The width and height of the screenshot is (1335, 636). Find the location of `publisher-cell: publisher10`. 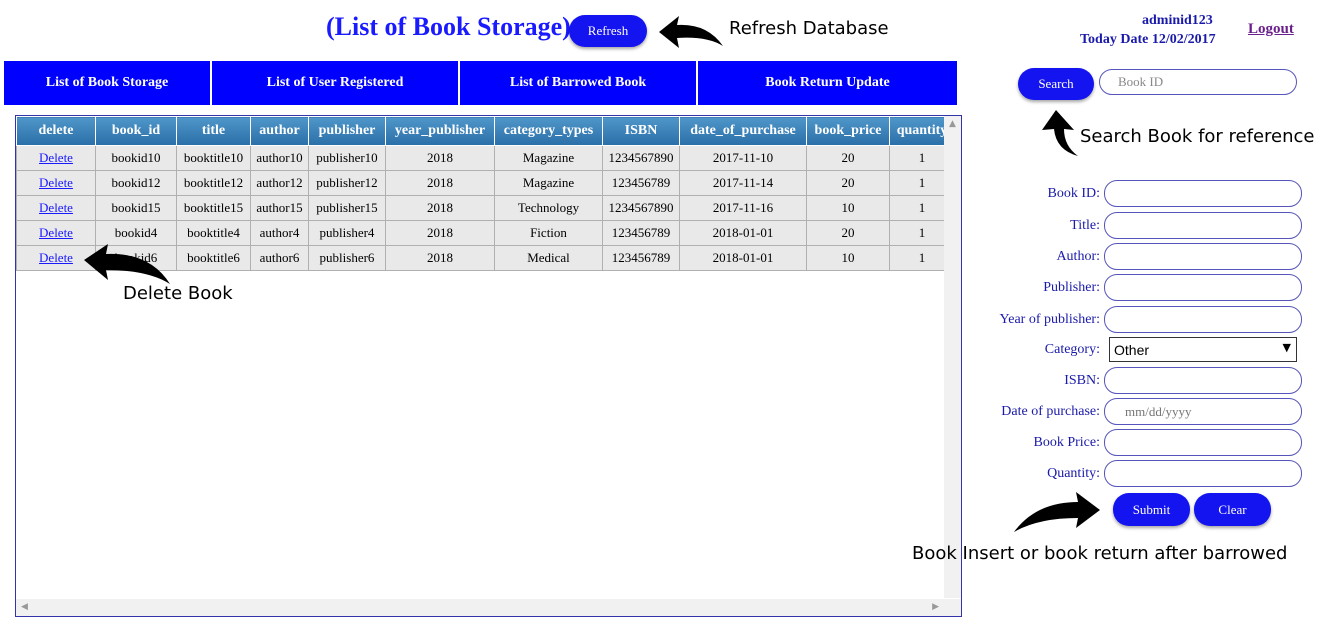

publisher-cell: publisher10 is located at coordinates (347, 158).